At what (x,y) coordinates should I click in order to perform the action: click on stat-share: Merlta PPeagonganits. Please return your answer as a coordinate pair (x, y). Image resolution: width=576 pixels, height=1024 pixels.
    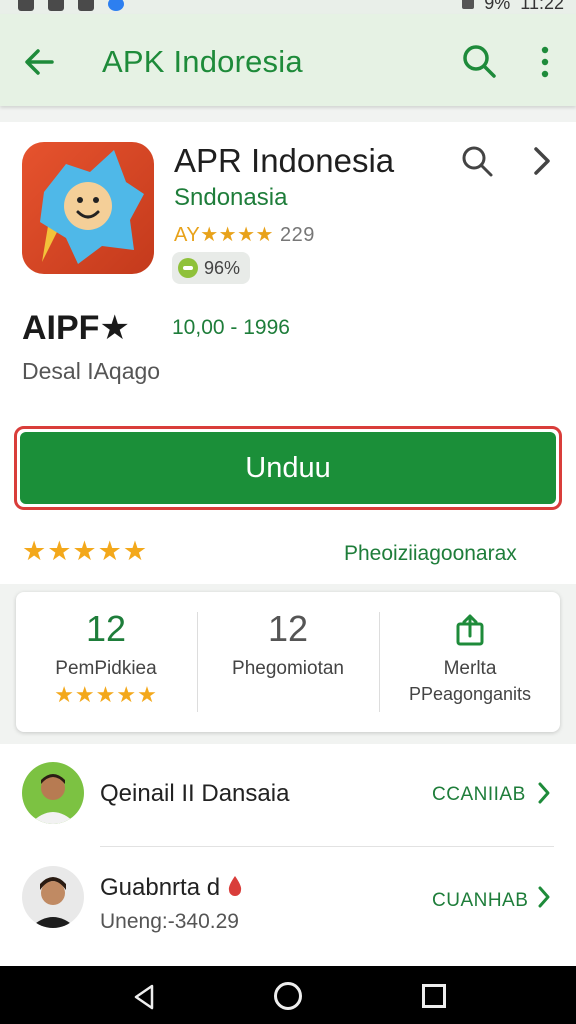
    Looking at the image, I should click on (470, 662).